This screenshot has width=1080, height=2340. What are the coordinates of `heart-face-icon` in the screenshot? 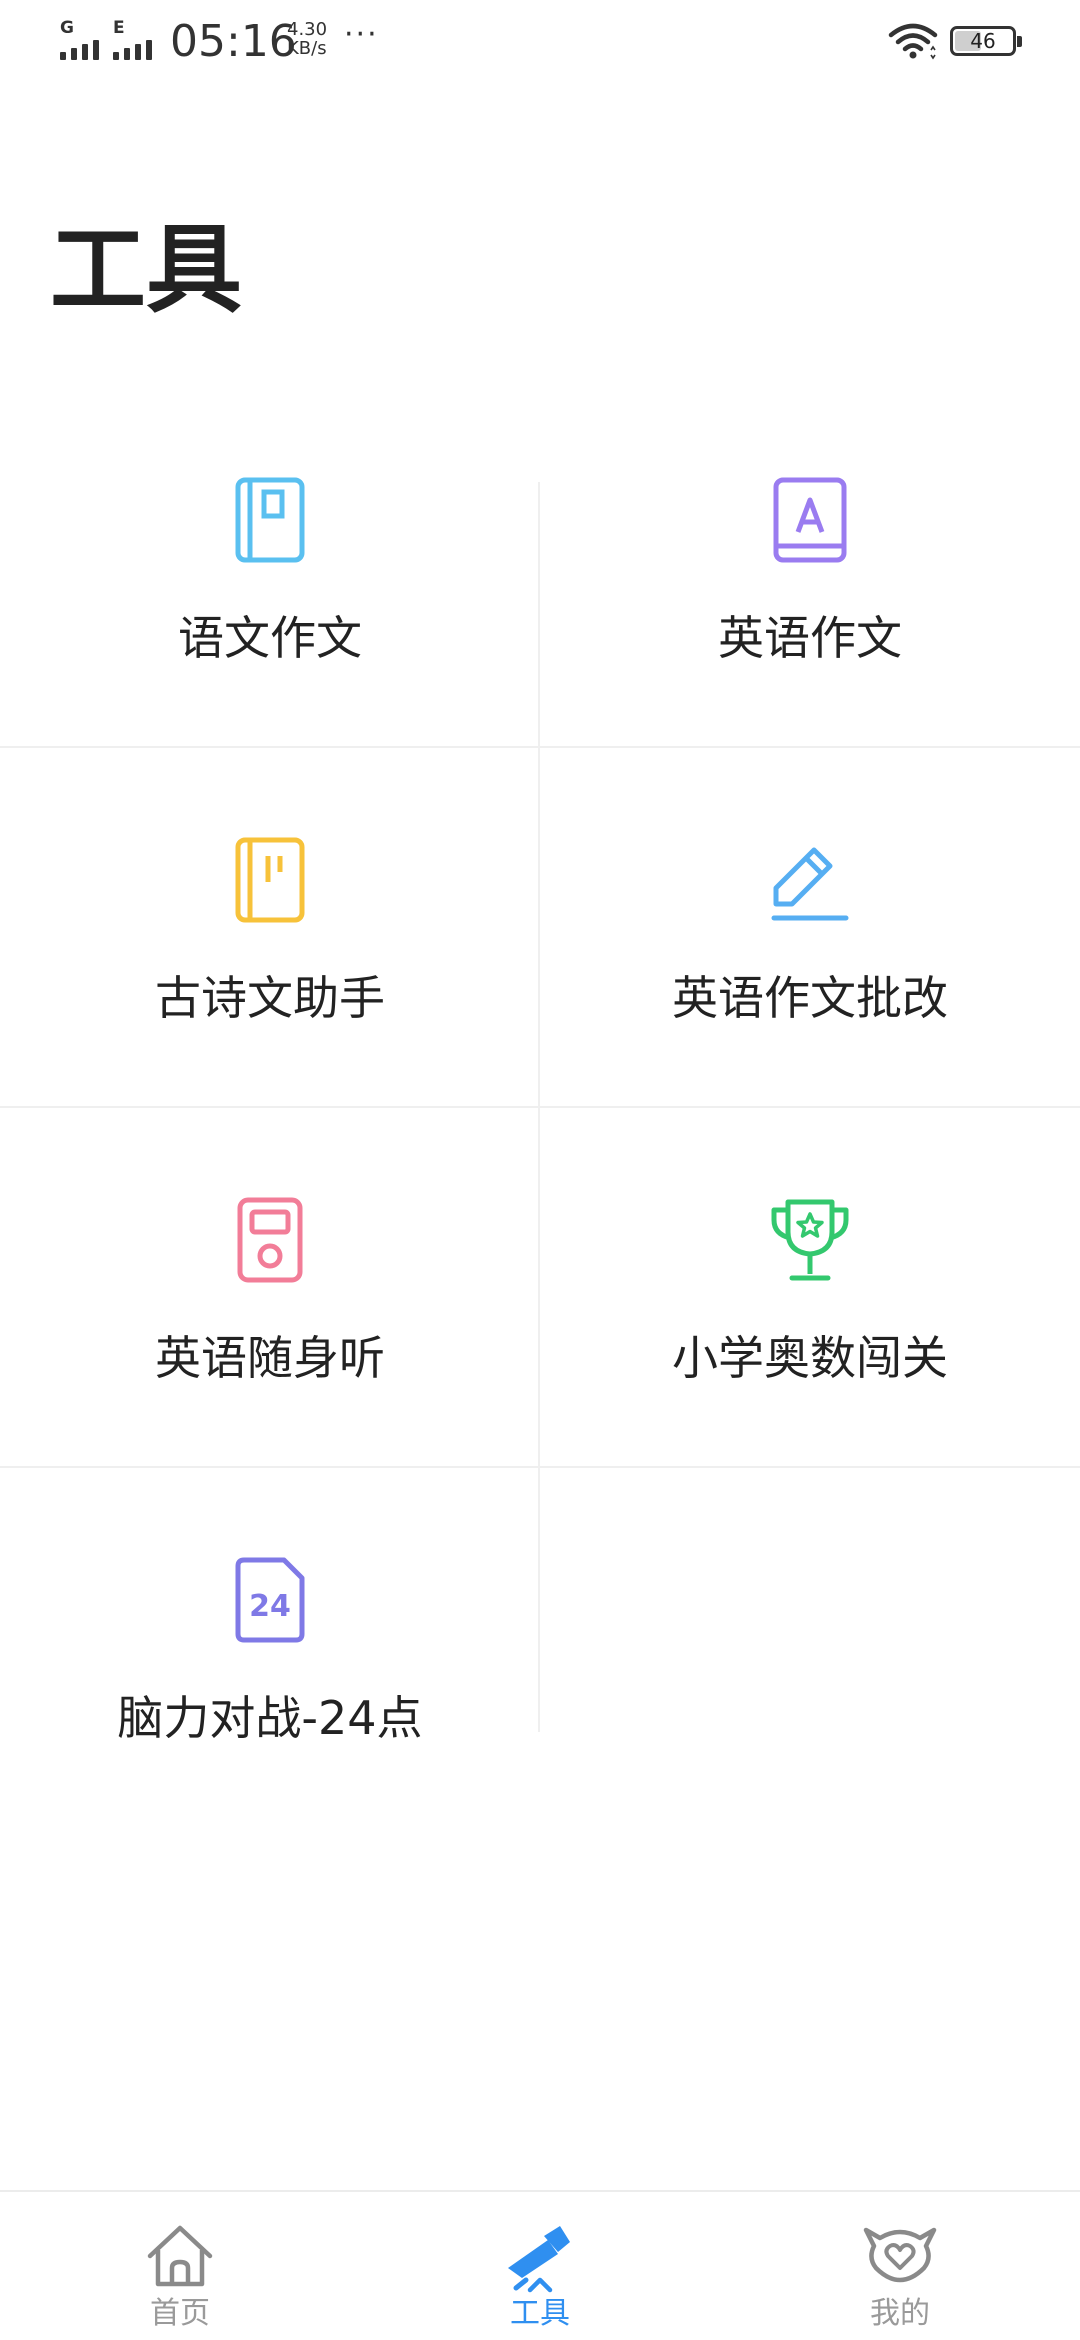 It's located at (900, 2256).